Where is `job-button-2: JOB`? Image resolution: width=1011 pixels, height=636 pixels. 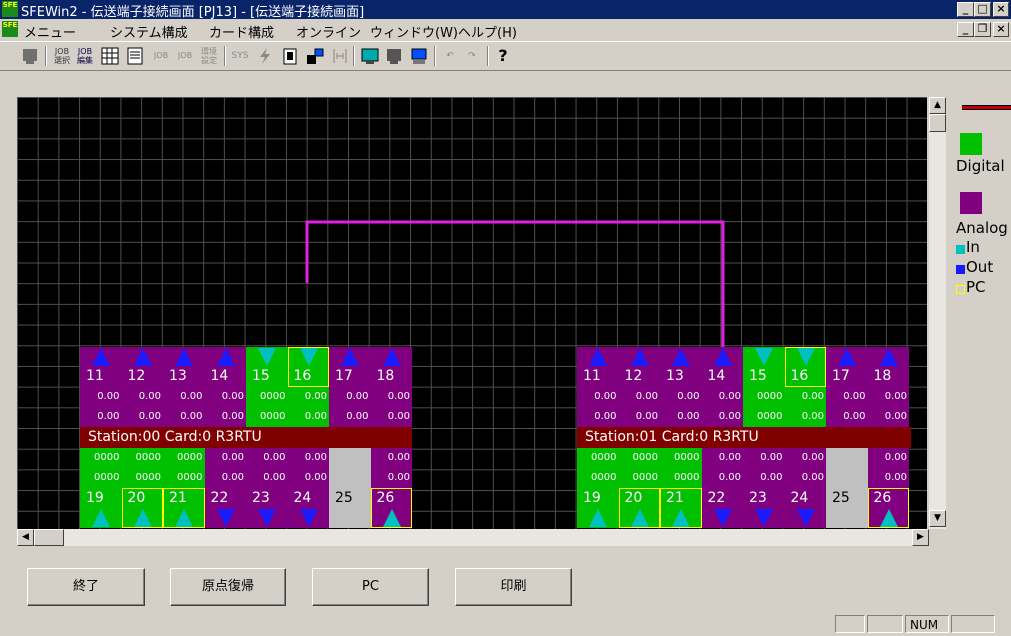
job-button-2: JOB is located at coordinates (185, 56).